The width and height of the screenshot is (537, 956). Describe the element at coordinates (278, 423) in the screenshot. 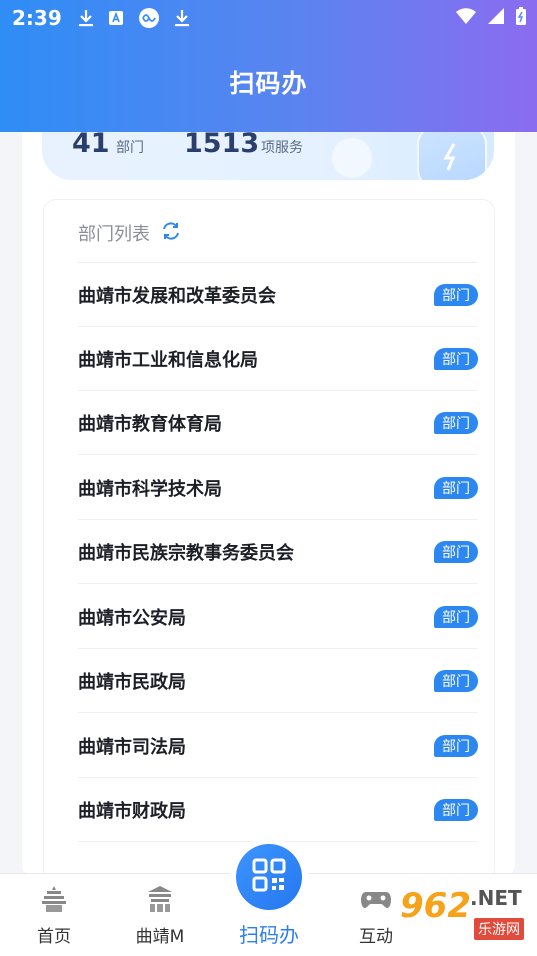

I see `list-item: 曲靖市教育体育局 部门` at that location.